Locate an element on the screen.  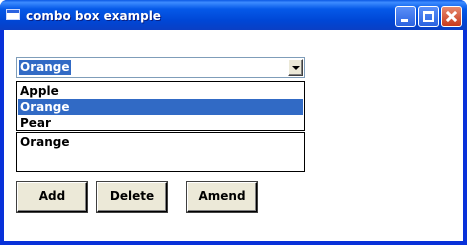
maximize-icon is located at coordinates (428, 16).